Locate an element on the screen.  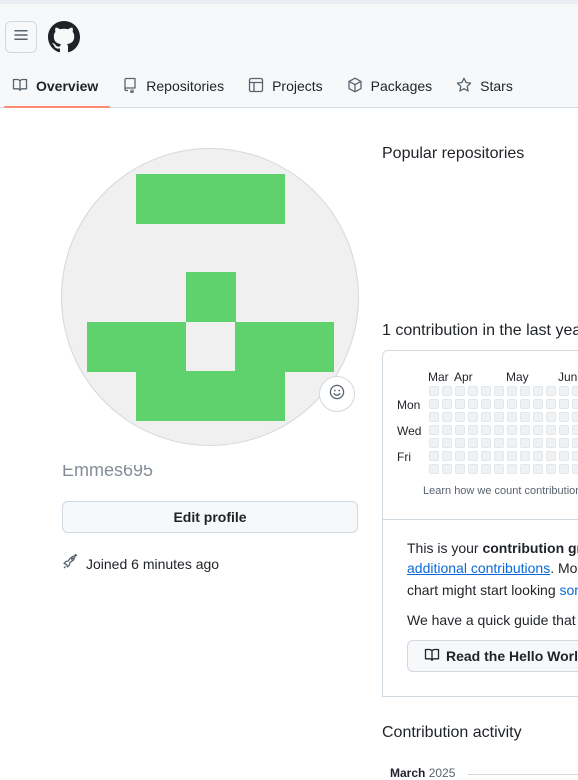
edit-profile-button: Edit profile is located at coordinates (210, 517).